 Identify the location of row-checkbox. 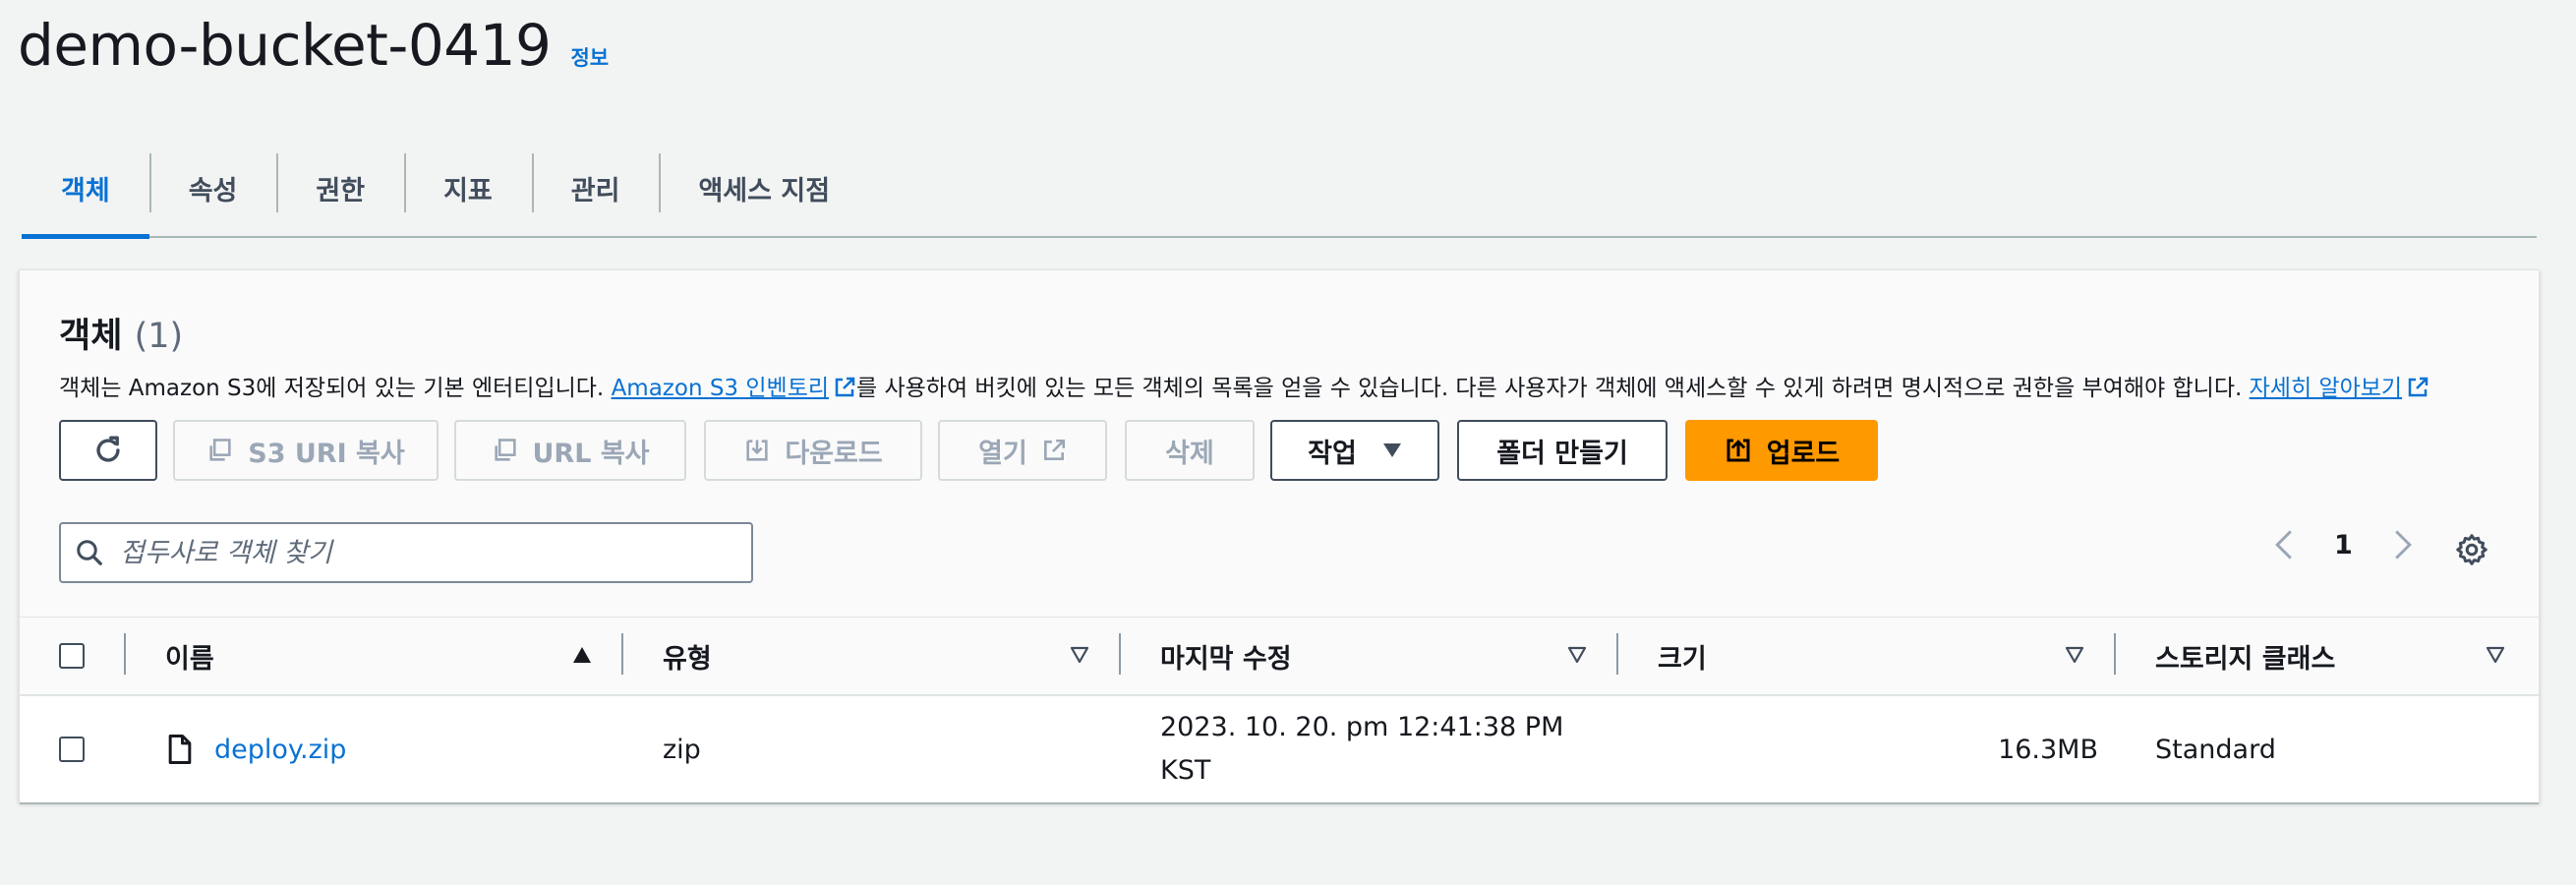
(72, 749).